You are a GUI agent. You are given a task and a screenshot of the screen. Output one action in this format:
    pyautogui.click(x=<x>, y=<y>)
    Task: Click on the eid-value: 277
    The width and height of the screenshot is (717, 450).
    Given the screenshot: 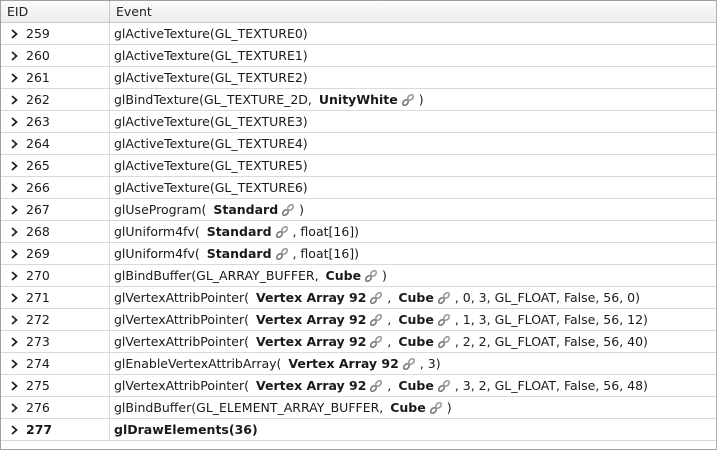 What is the action you would take?
    pyautogui.click(x=39, y=429)
    